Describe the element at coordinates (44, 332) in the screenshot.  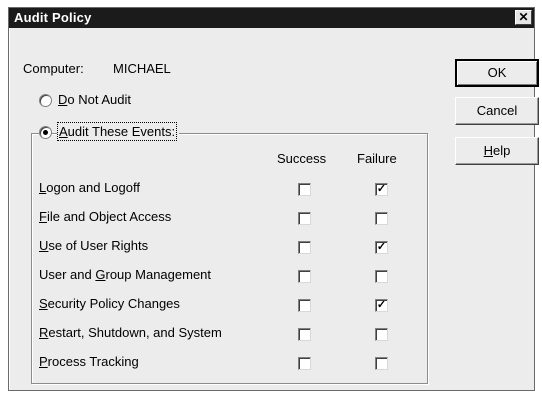
I see `event-label-mnemonic: R` at that location.